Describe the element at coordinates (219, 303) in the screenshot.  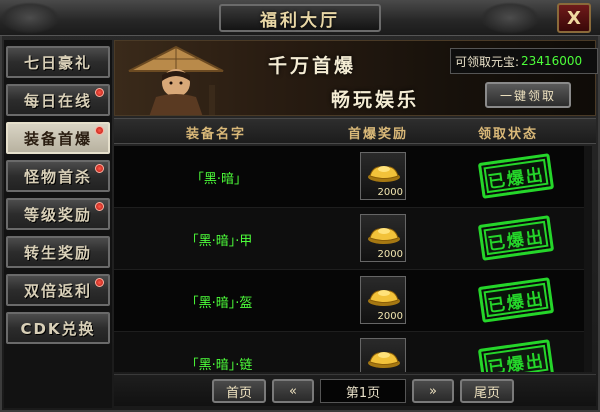
I see `equipment-name: 「黑·暗」·盔` at that location.